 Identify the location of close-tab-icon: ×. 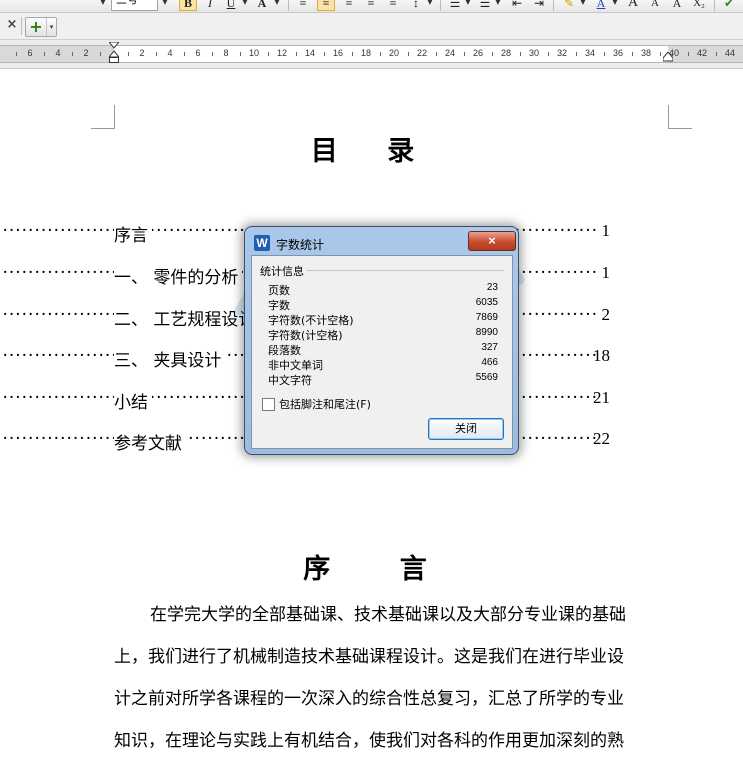
(12, 25).